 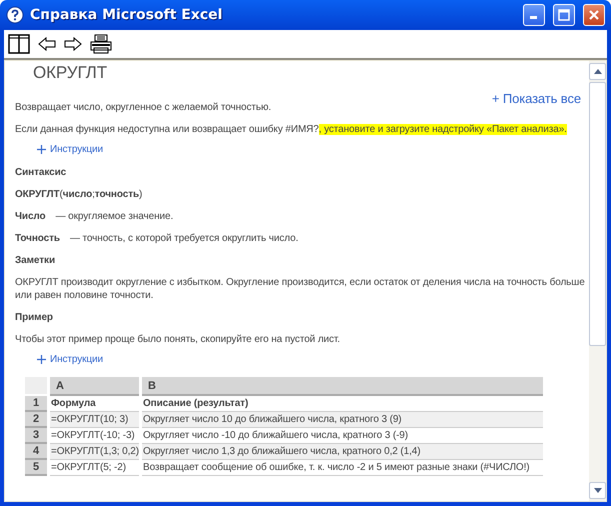 What do you see at coordinates (70, 73) in the screenshot?
I see `article-title: ОКРУГЛТ` at bounding box center [70, 73].